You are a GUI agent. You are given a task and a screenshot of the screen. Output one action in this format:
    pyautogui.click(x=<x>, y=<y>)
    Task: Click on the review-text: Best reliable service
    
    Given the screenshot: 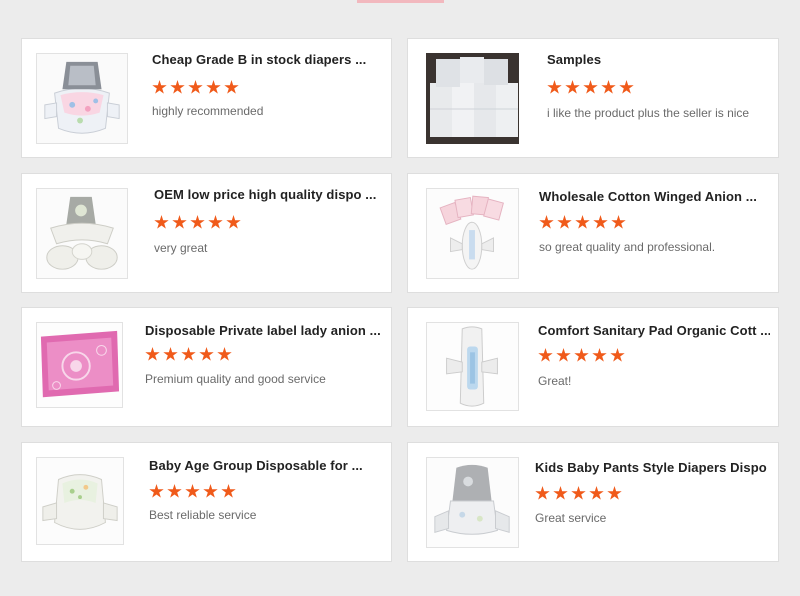 What is the action you would take?
    pyautogui.click(x=203, y=515)
    